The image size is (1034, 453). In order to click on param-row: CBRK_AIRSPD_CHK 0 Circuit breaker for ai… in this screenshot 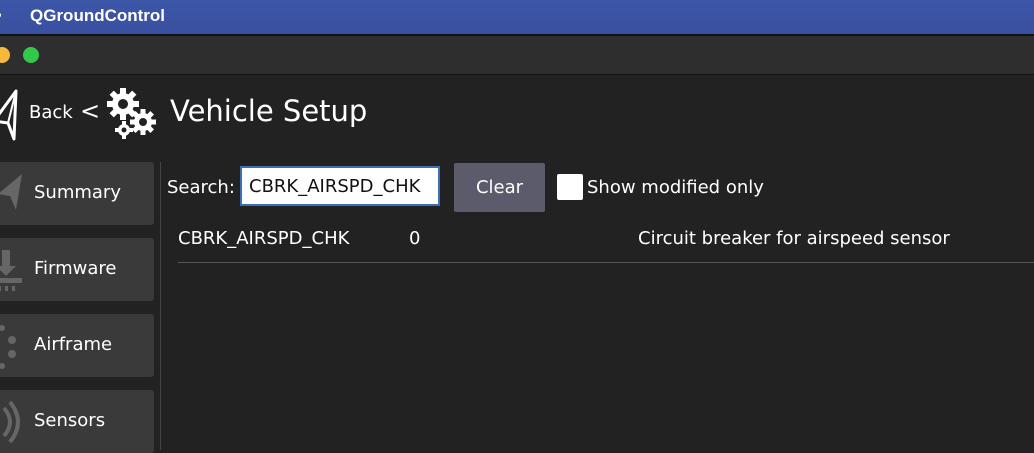, I will do `click(606, 245)`.